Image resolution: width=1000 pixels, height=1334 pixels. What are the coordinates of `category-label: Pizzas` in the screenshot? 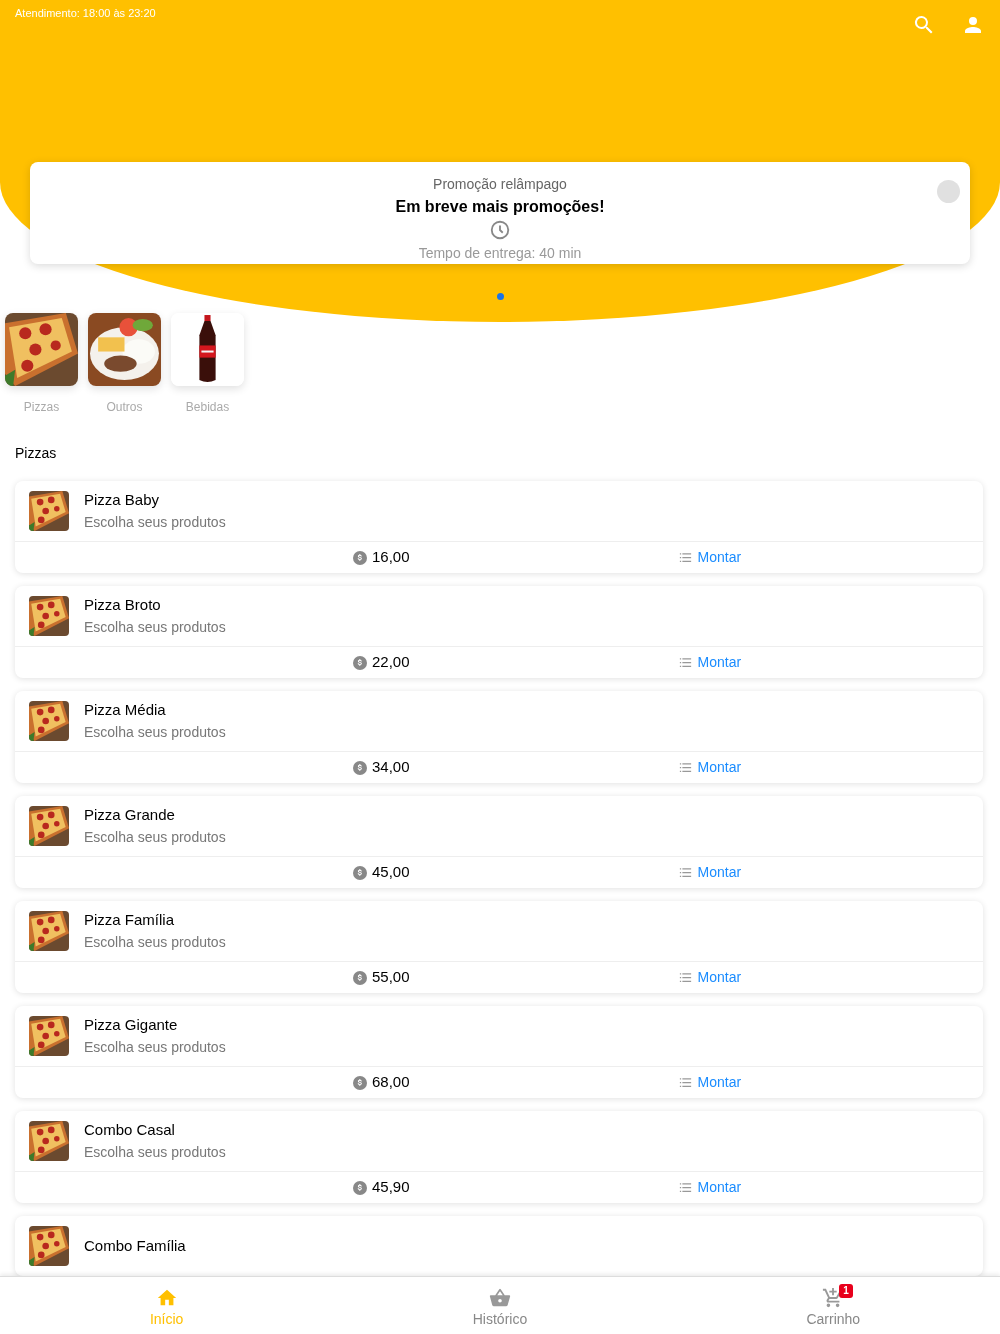 It's located at (41, 407).